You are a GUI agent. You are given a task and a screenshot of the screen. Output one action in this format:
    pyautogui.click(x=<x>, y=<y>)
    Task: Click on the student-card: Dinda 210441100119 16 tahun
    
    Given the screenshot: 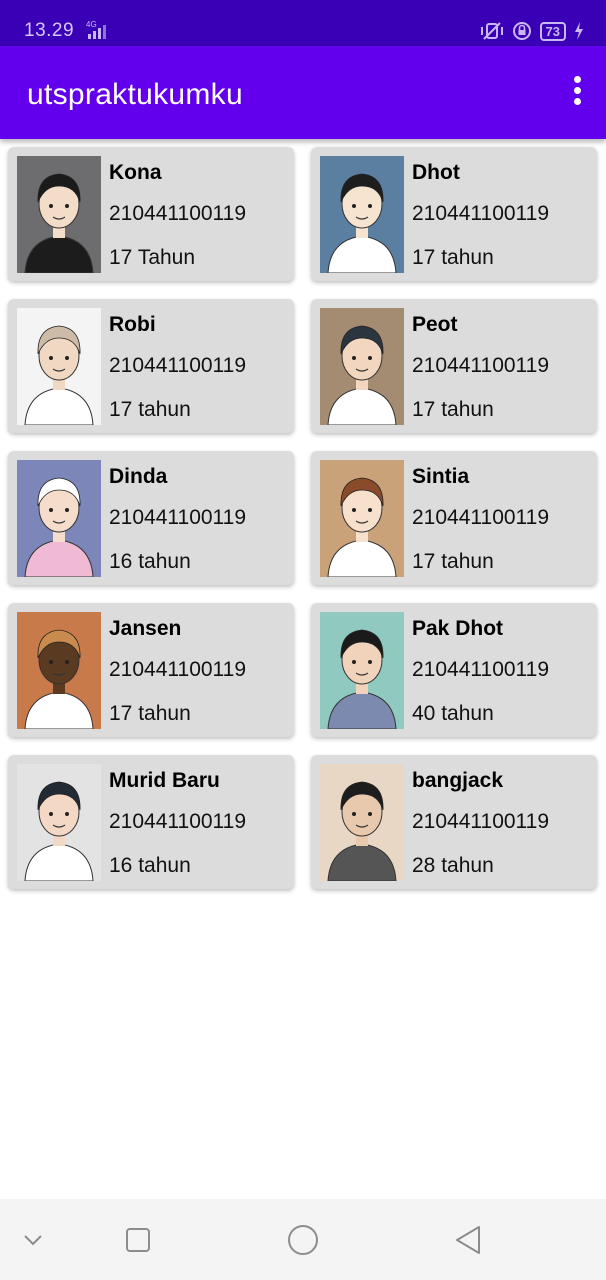 What is the action you would take?
    pyautogui.click(x=151, y=518)
    